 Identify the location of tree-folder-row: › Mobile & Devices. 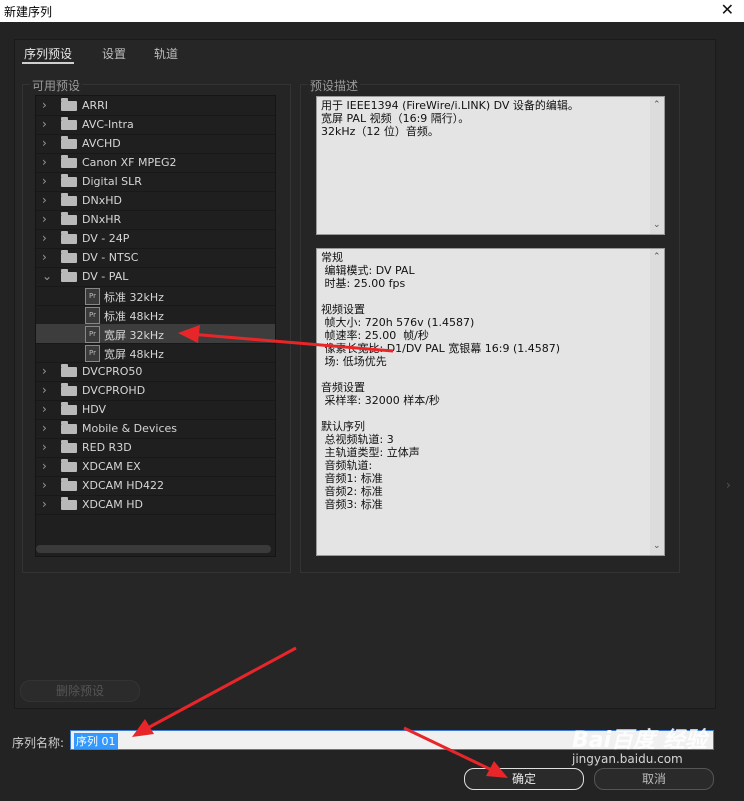
(155, 429).